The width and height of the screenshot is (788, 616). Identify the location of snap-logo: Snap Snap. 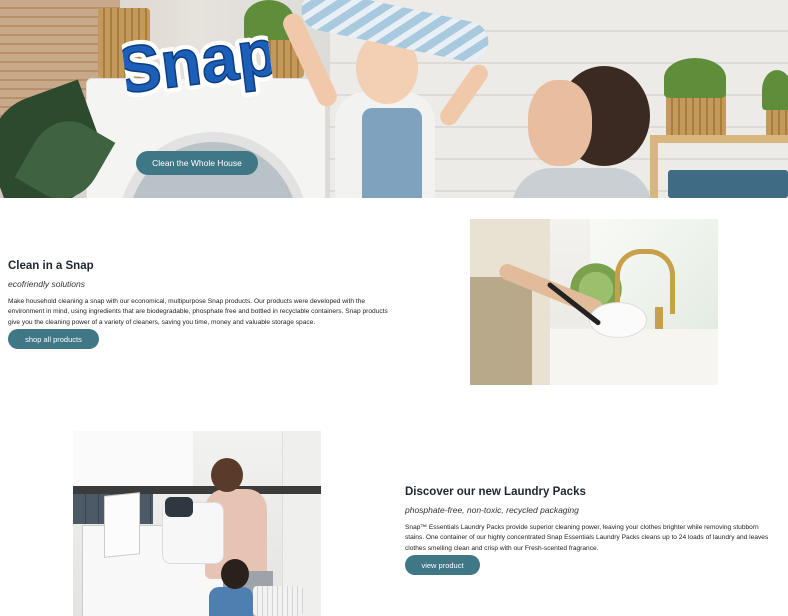
(197, 60).